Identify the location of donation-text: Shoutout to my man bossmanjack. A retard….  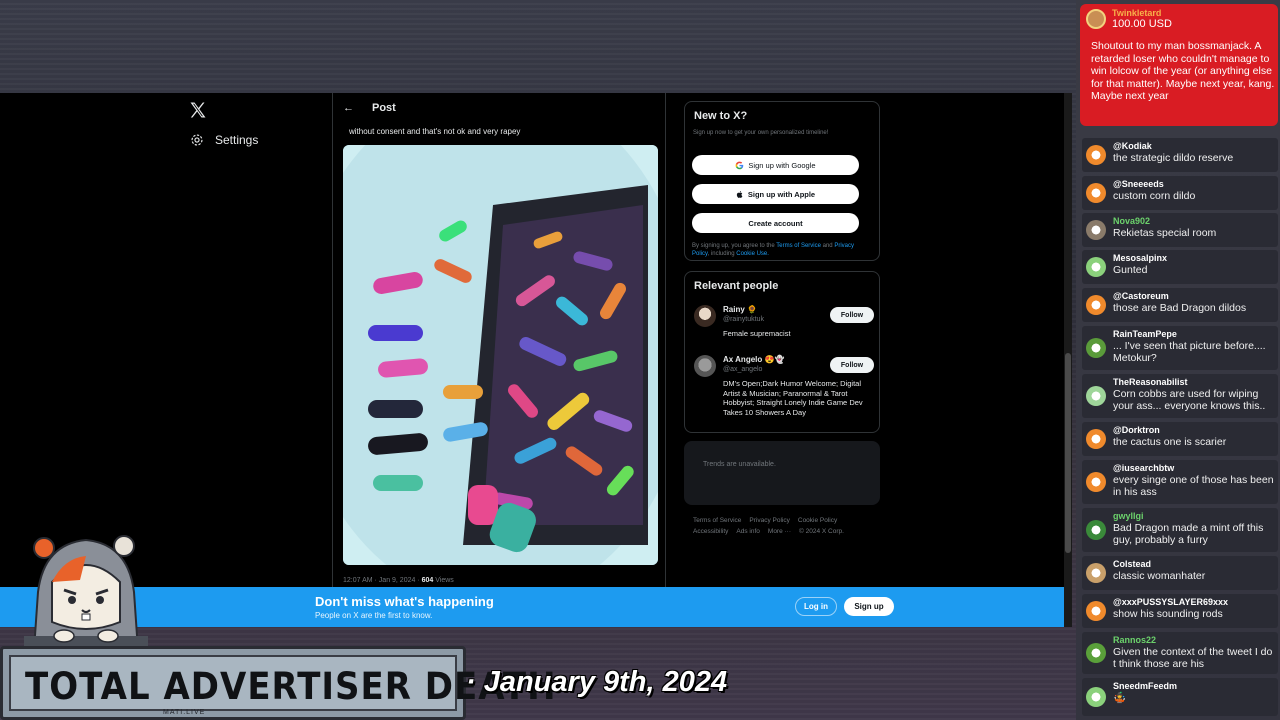
(1183, 71).